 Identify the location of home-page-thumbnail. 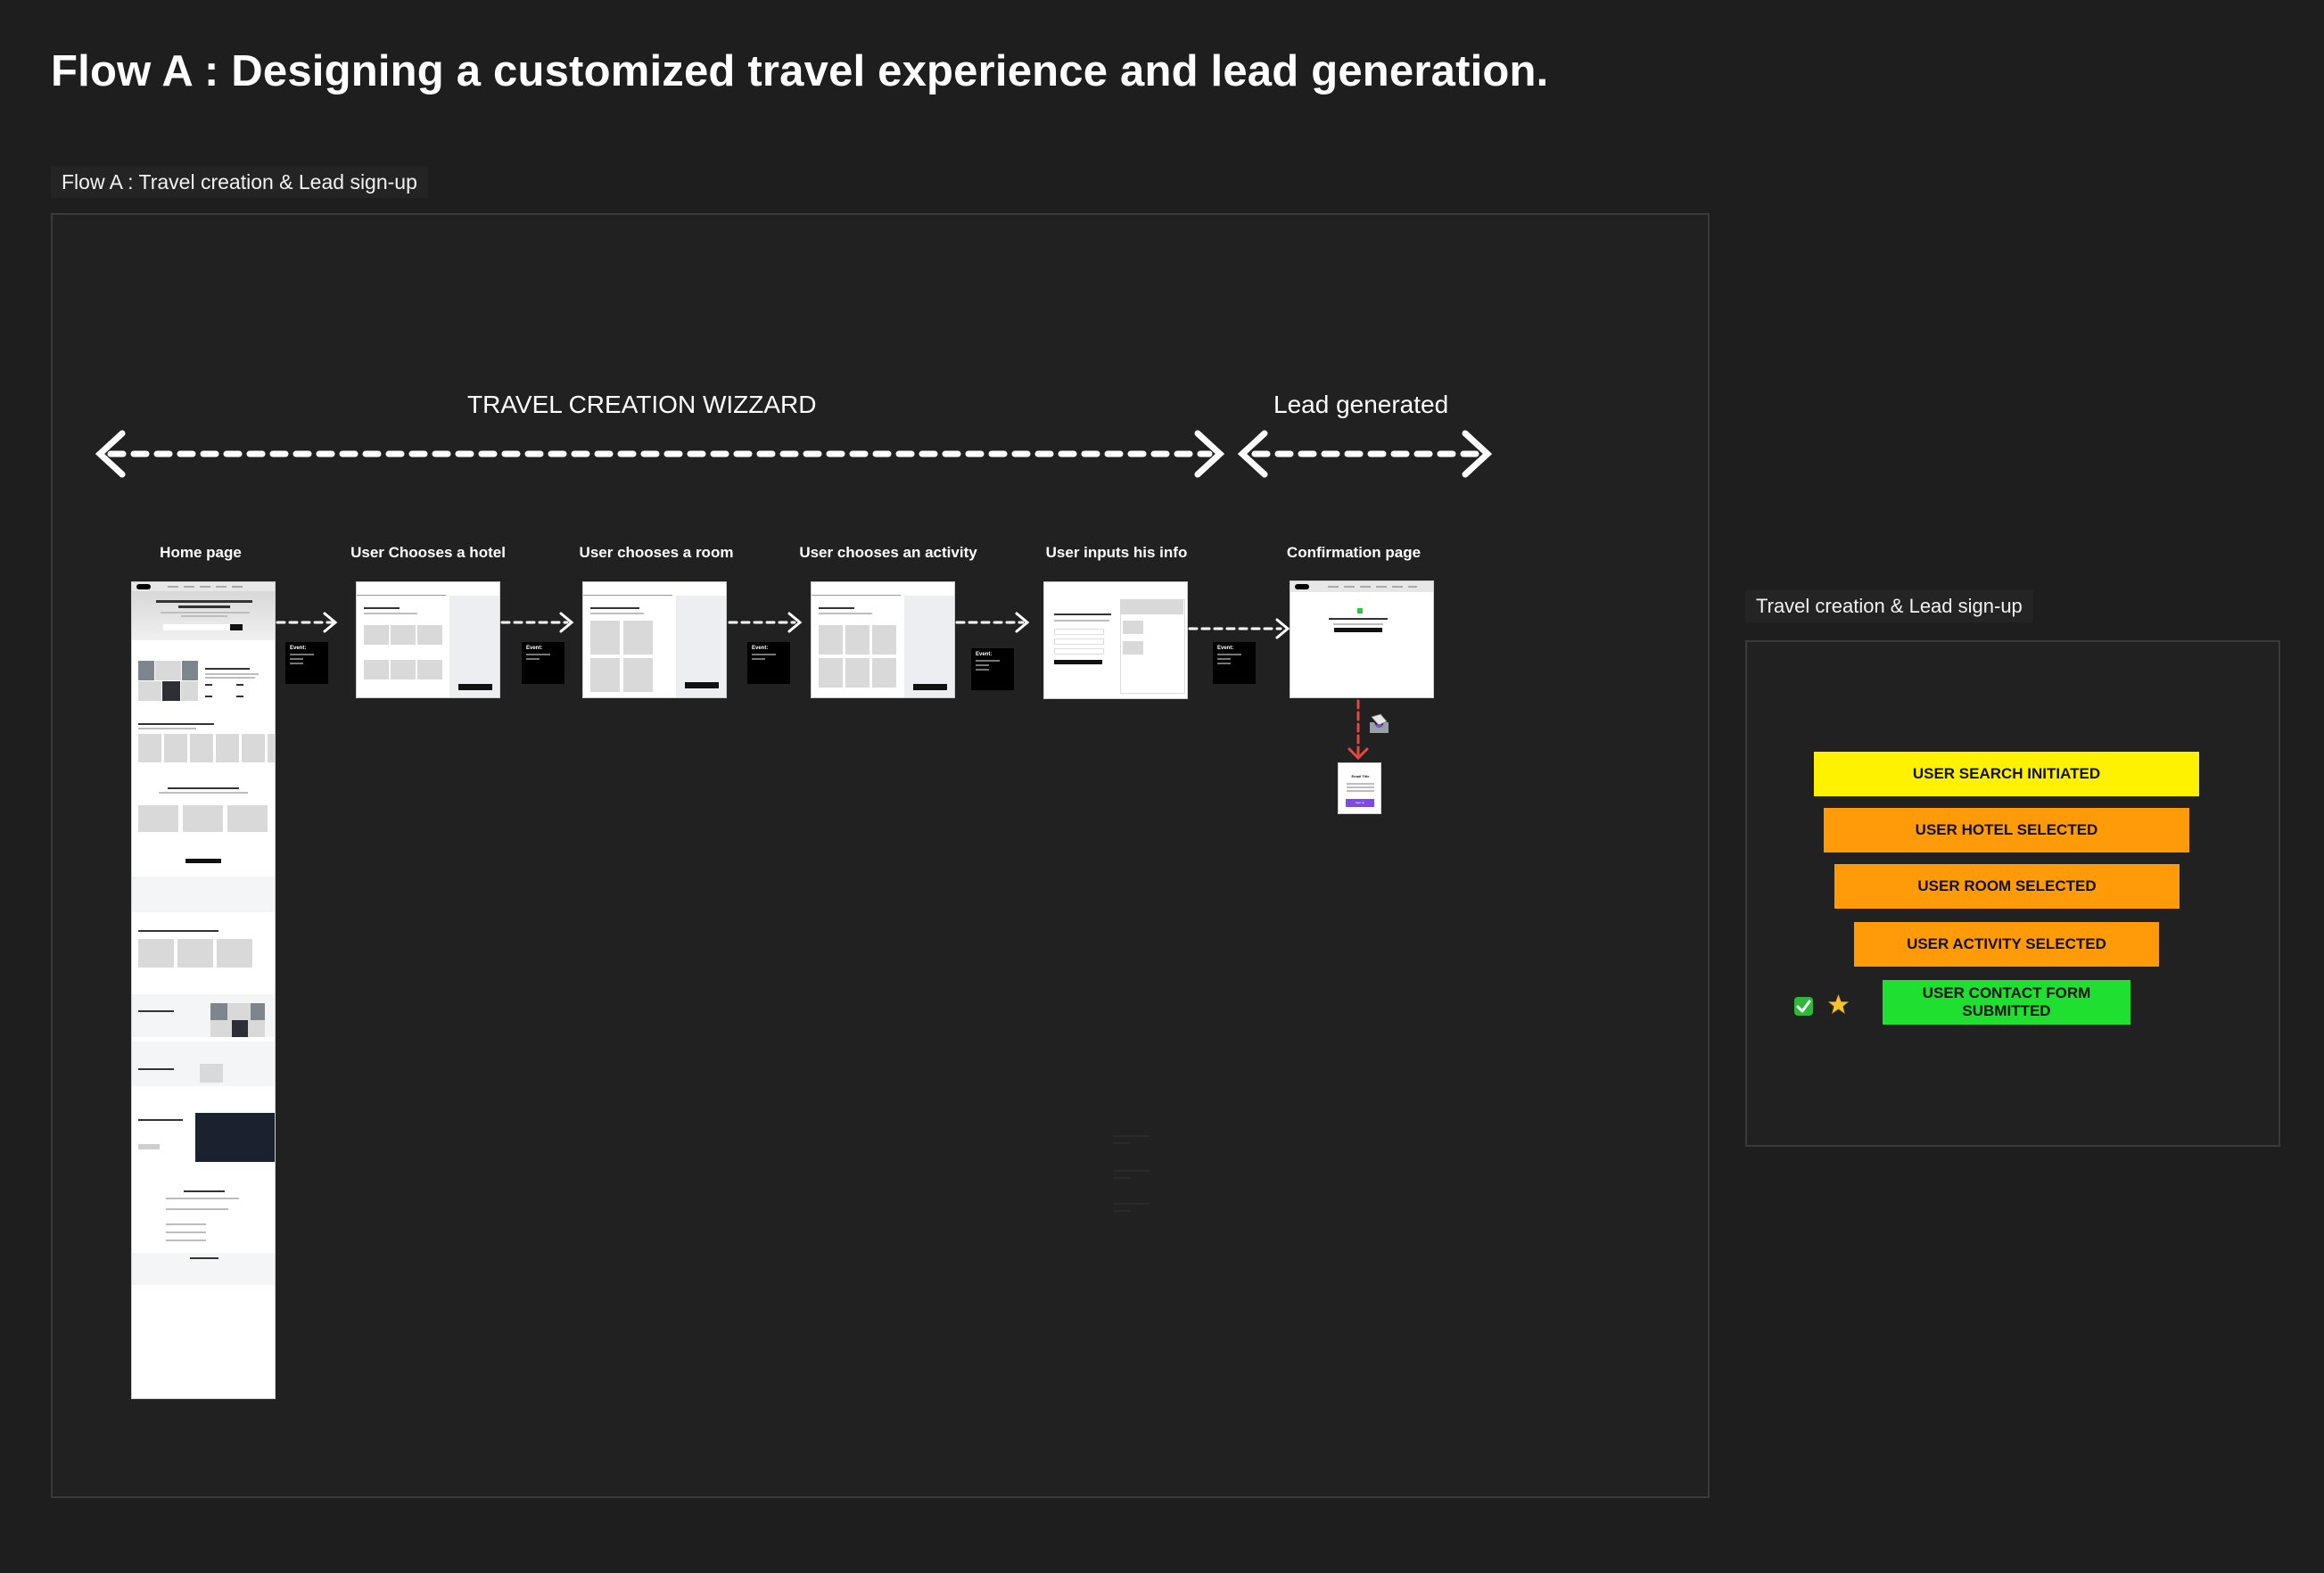
(203, 990).